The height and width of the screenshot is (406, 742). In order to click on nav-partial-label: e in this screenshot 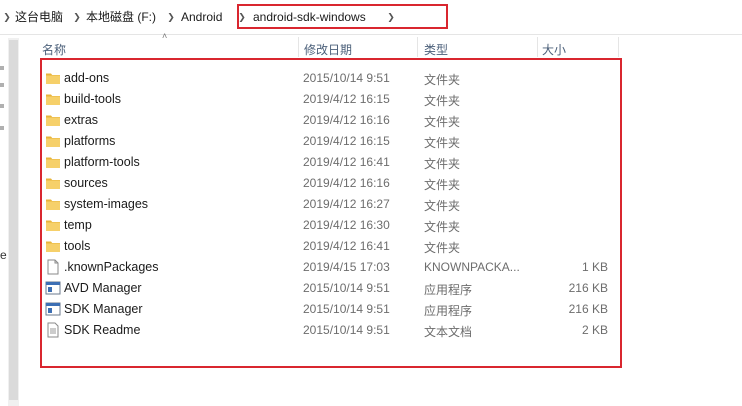, I will do `click(3, 255)`.